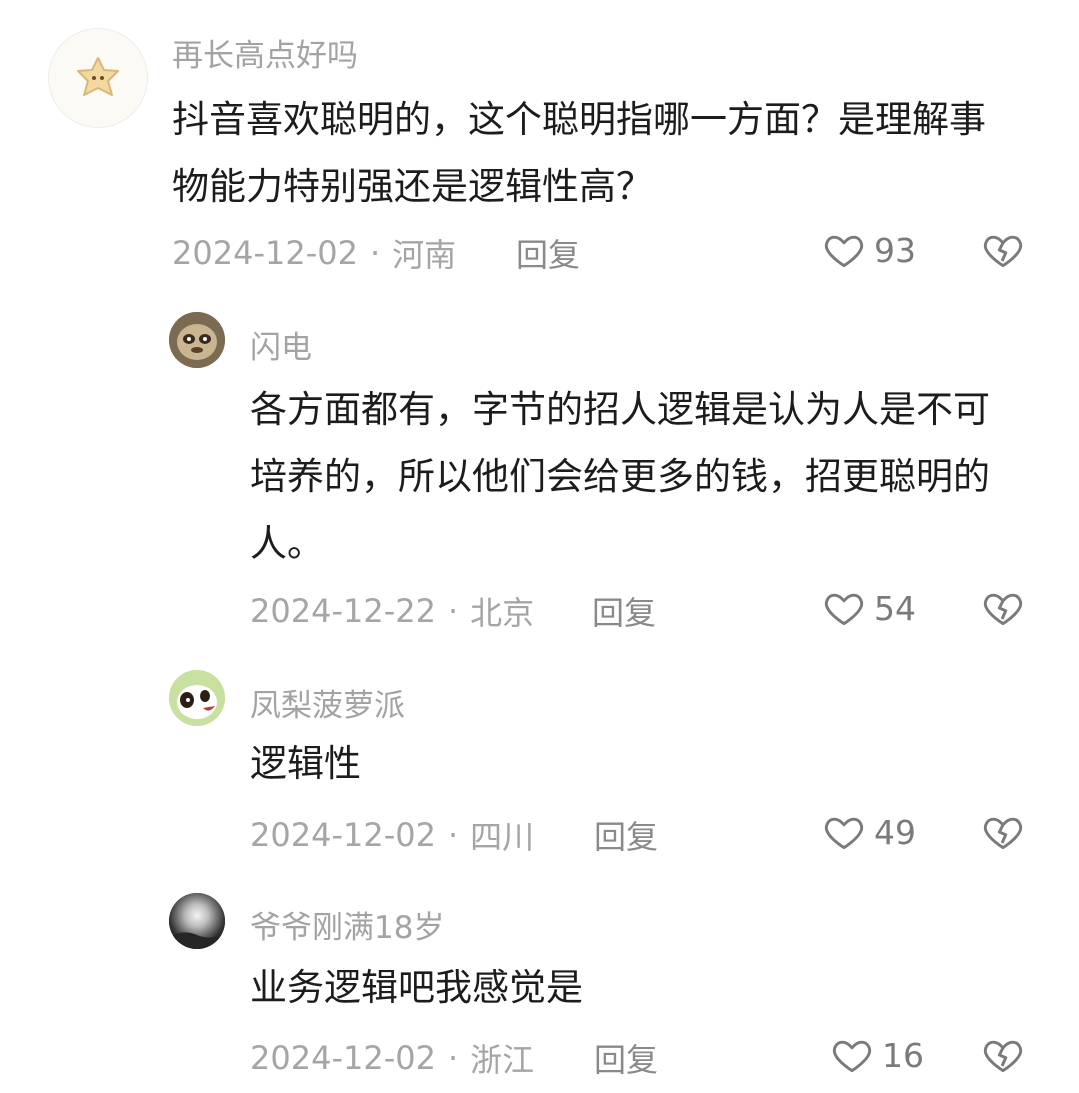 This screenshot has height=1093, width=1079. Describe the element at coordinates (579, 153) in the screenshot. I see `comment-text: 抖音喜欢聪明的，这个聪明指哪一方面？是理解事物能力特别强还是逻辑性高？` at that location.